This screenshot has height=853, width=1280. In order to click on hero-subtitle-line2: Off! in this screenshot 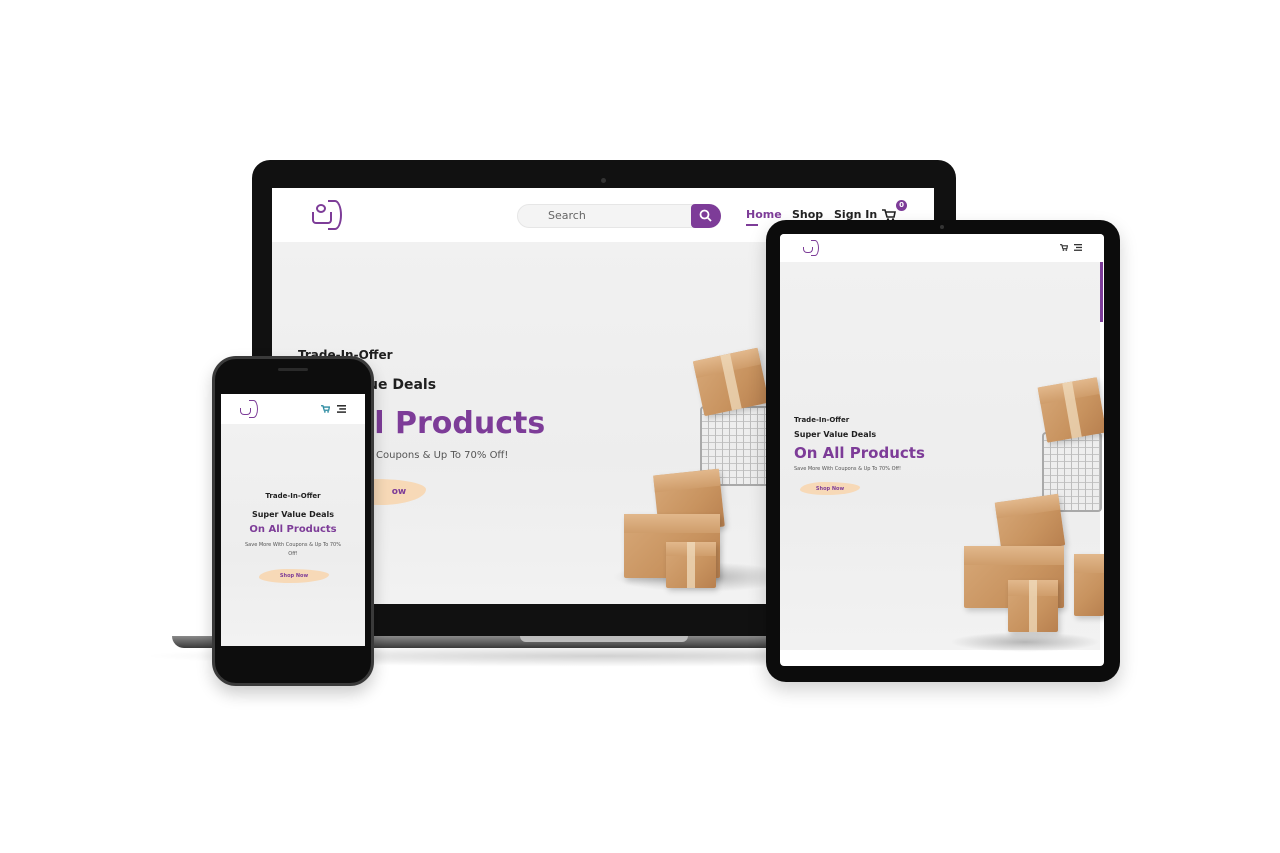, I will do `click(293, 554)`.